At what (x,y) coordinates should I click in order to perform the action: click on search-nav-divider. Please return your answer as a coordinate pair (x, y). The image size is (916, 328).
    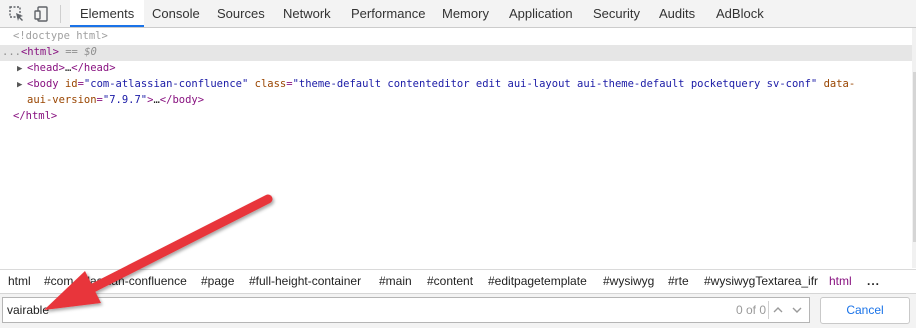
    Looking at the image, I should click on (768, 310).